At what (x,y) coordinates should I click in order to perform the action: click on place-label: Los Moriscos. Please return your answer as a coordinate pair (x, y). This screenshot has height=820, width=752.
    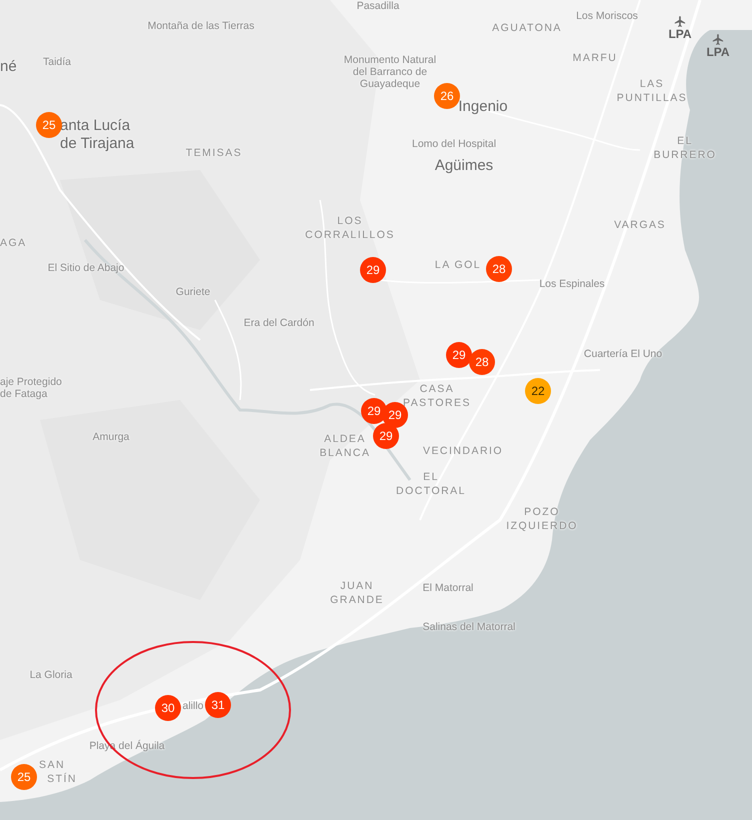
    Looking at the image, I should click on (607, 16).